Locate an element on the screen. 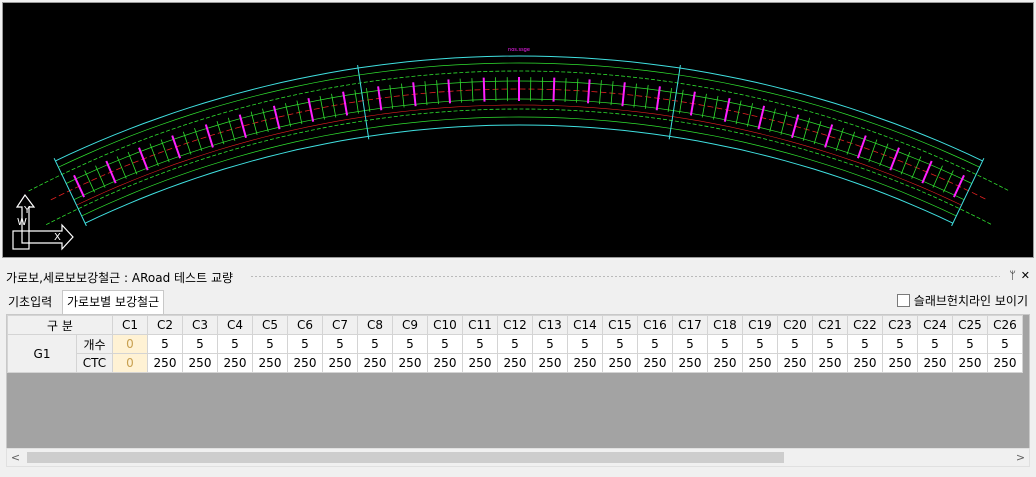 This screenshot has width=1036, height=477. column-header: C19 is located at coordinates (760, 325).